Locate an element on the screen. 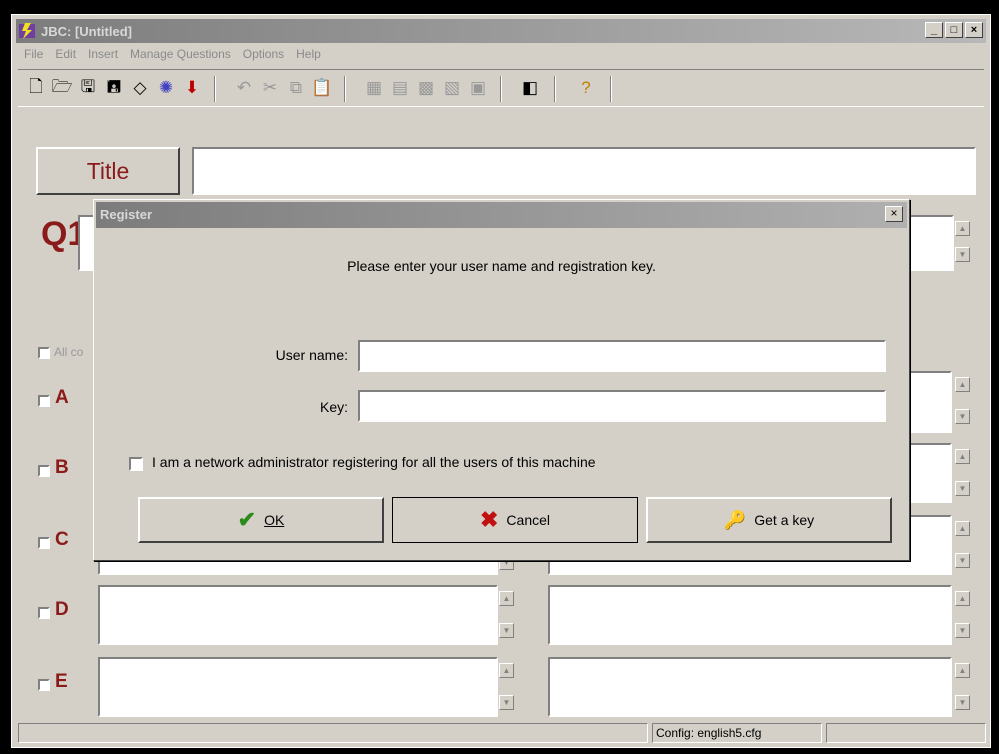 The image size is (999, 754). tool-e-icon: ▣ is located at coordinates (478, 88).